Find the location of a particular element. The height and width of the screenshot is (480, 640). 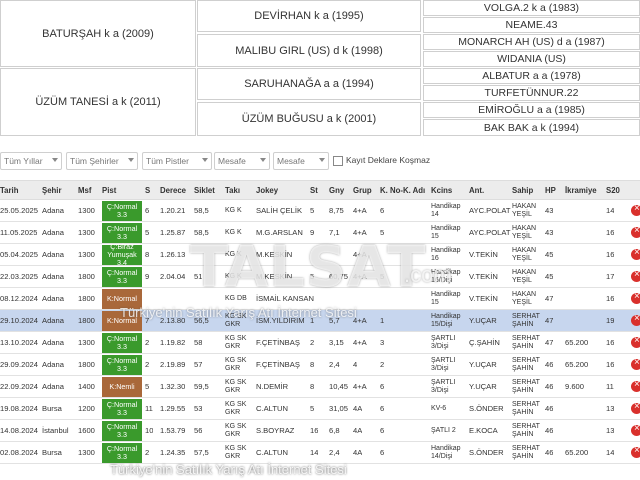

pedigree-dam-dam: ÜZÜM BUĞUSU a k (2001) is located at coordinates (309, 119).